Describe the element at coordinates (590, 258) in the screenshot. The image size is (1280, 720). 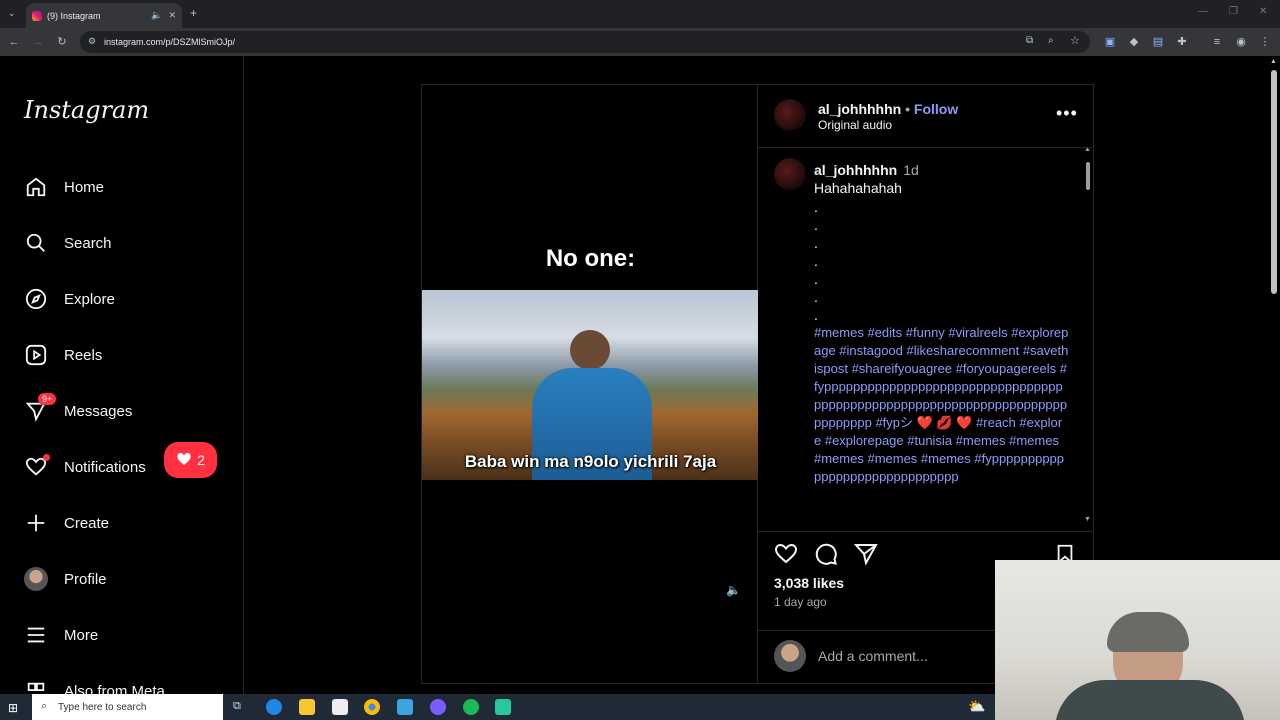
I see `video-top-text: No one:` at that location.